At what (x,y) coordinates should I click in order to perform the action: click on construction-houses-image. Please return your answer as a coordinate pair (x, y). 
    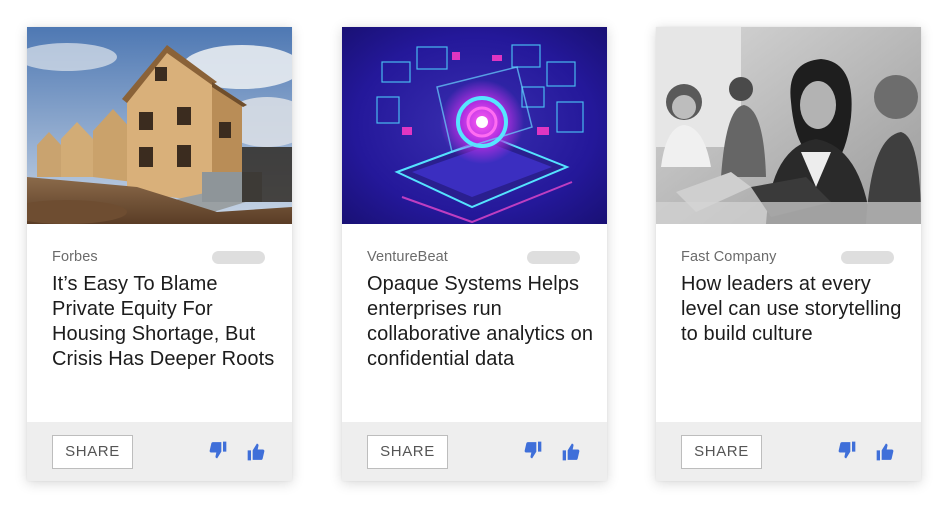
    Looking at the image, I should click on (159, 125).